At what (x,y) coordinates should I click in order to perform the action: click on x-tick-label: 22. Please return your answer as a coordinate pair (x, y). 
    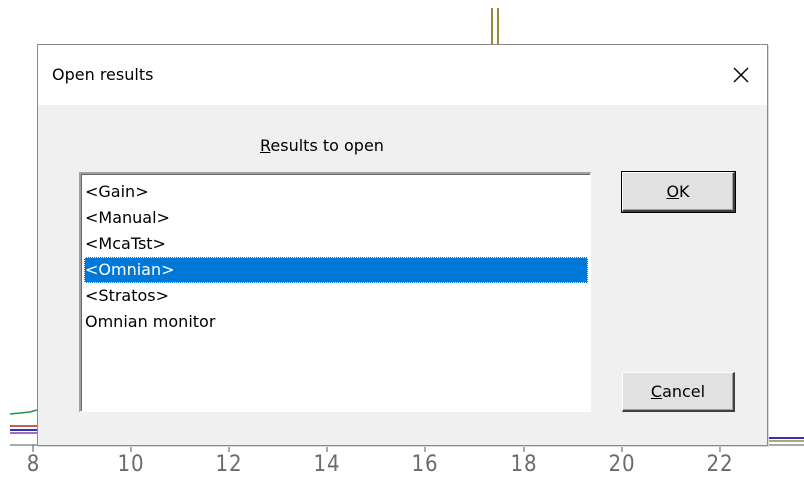
    Looking at the image, I should click on (720, 464).